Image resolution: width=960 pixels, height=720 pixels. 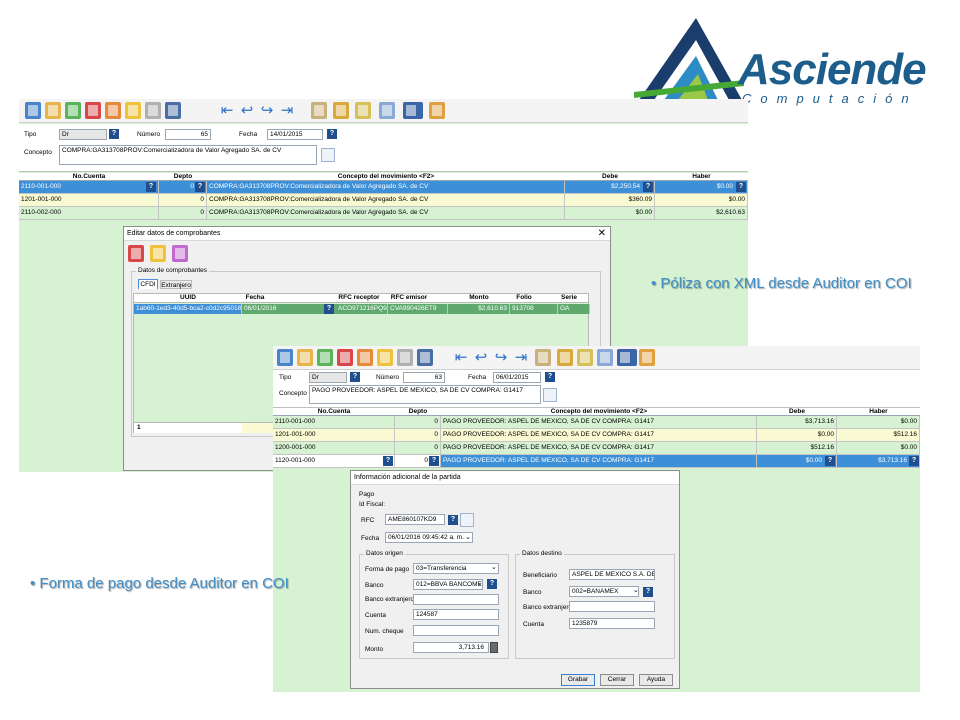 What do you see at coordinates (429, 537) in the screenshot?
I see `fecha-field: 06/01/2016 09:45:42 a. m.` at bounding box center [429, 537].